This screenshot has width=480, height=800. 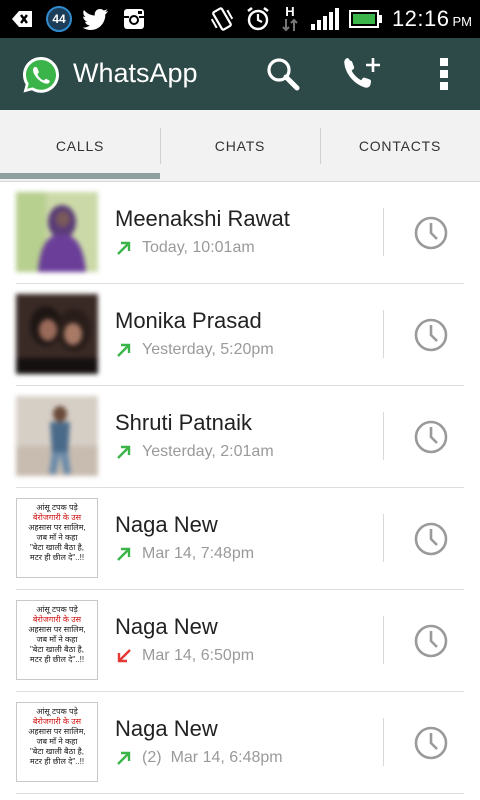 I want to click on search-button, so click(x=283, y=74).